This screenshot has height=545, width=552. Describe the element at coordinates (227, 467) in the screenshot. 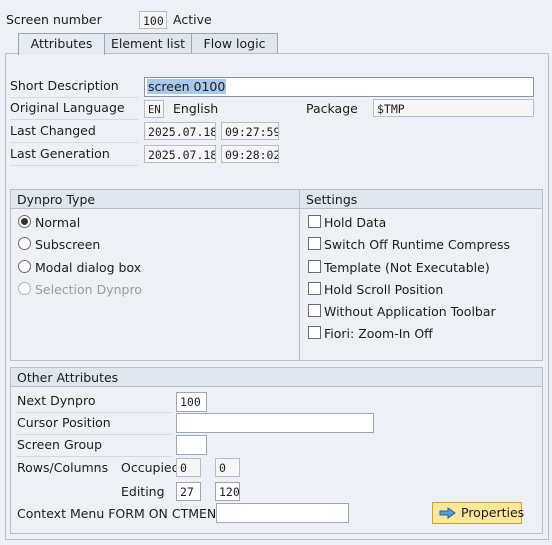

I see `occupied-cols-field: 0` at that location.